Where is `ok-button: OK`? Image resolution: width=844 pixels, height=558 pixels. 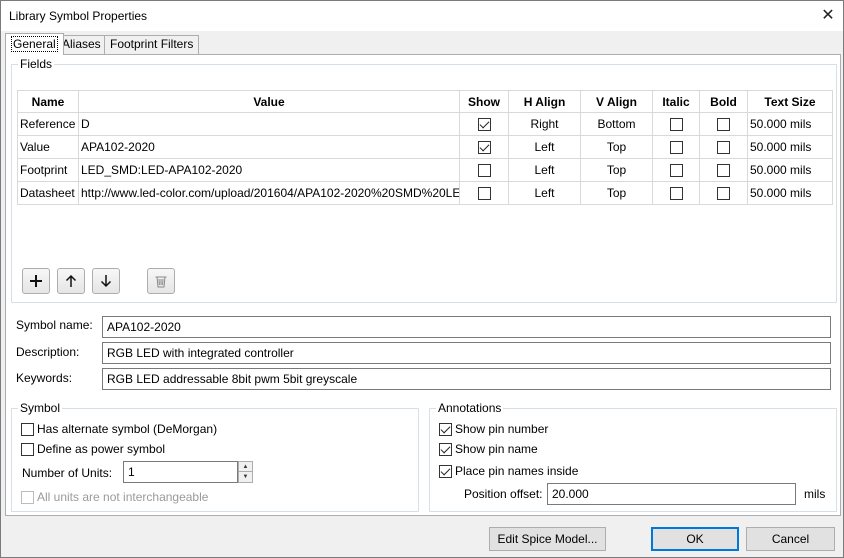 ok-button: OK is located at coordinates (695, 539).